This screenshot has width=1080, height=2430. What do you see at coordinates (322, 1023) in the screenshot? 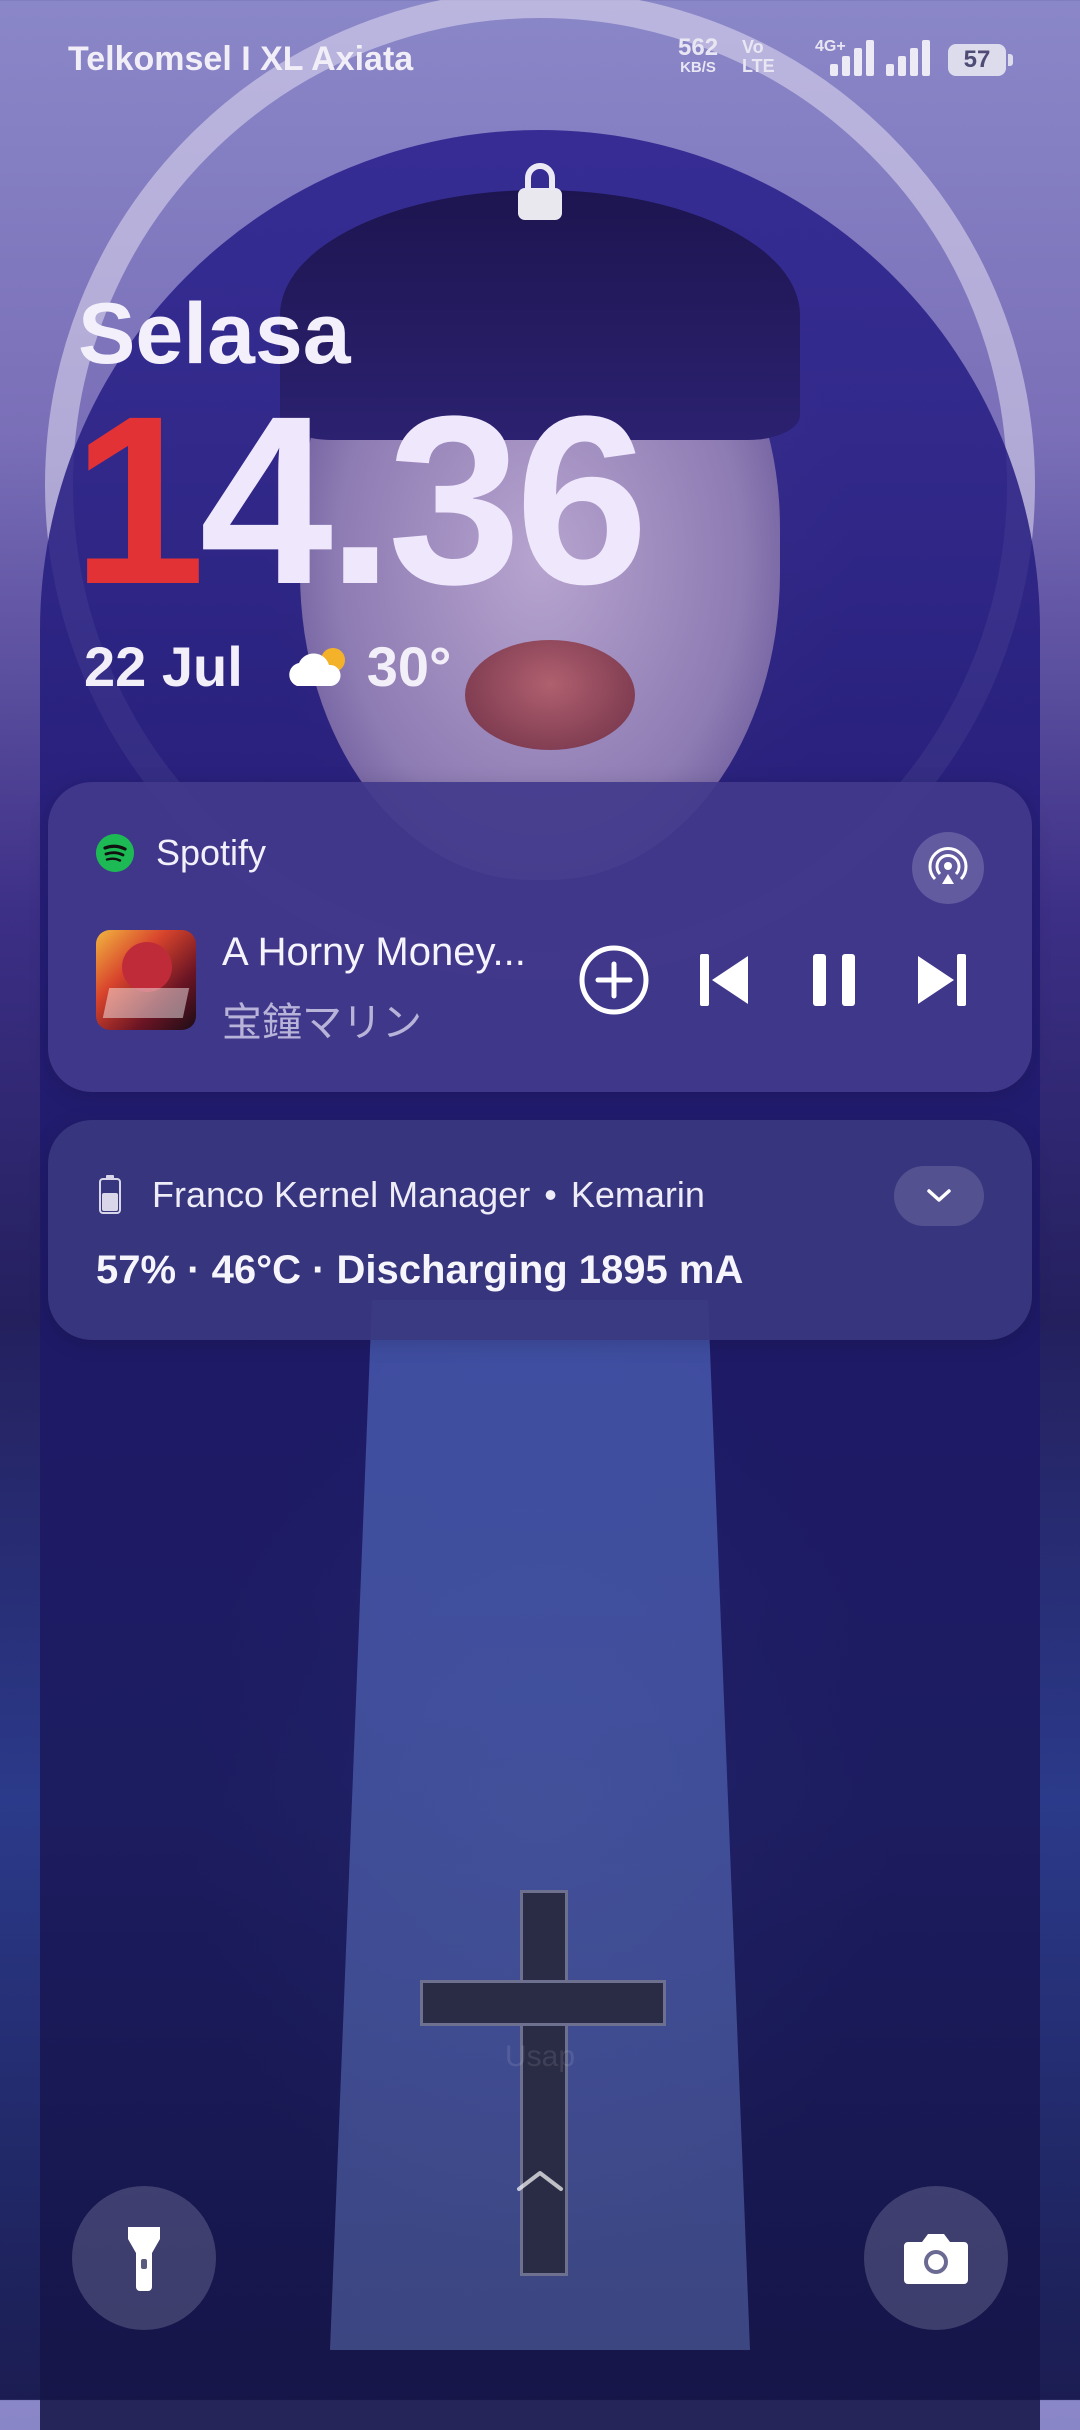
I see `track-artist: 宝鐘マリン` at bounding box center [322, 1023].